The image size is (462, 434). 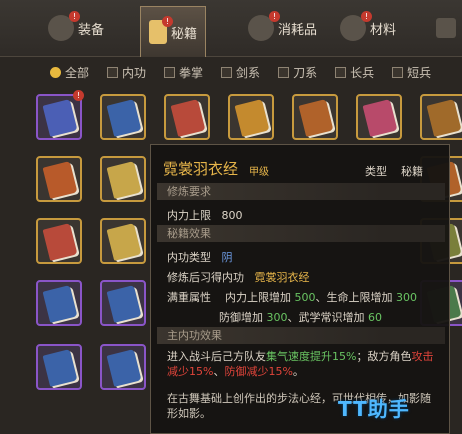 I want to click on filter-fist-palm: 拳掌, so click(x=183, y=72).